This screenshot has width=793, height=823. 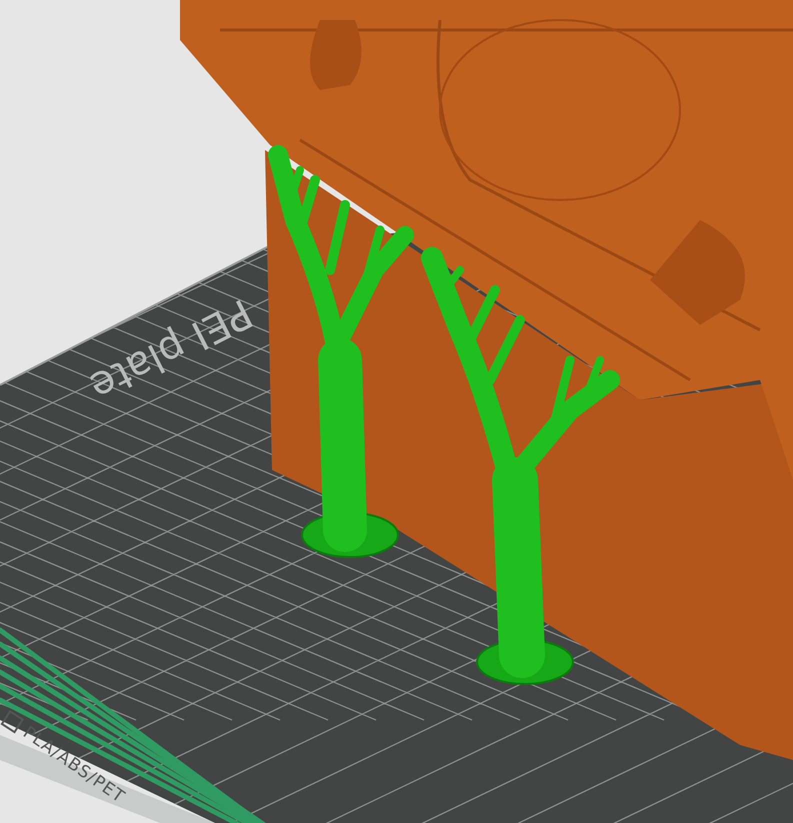 I want to click on plate-icon, so click(x=12, y=722).